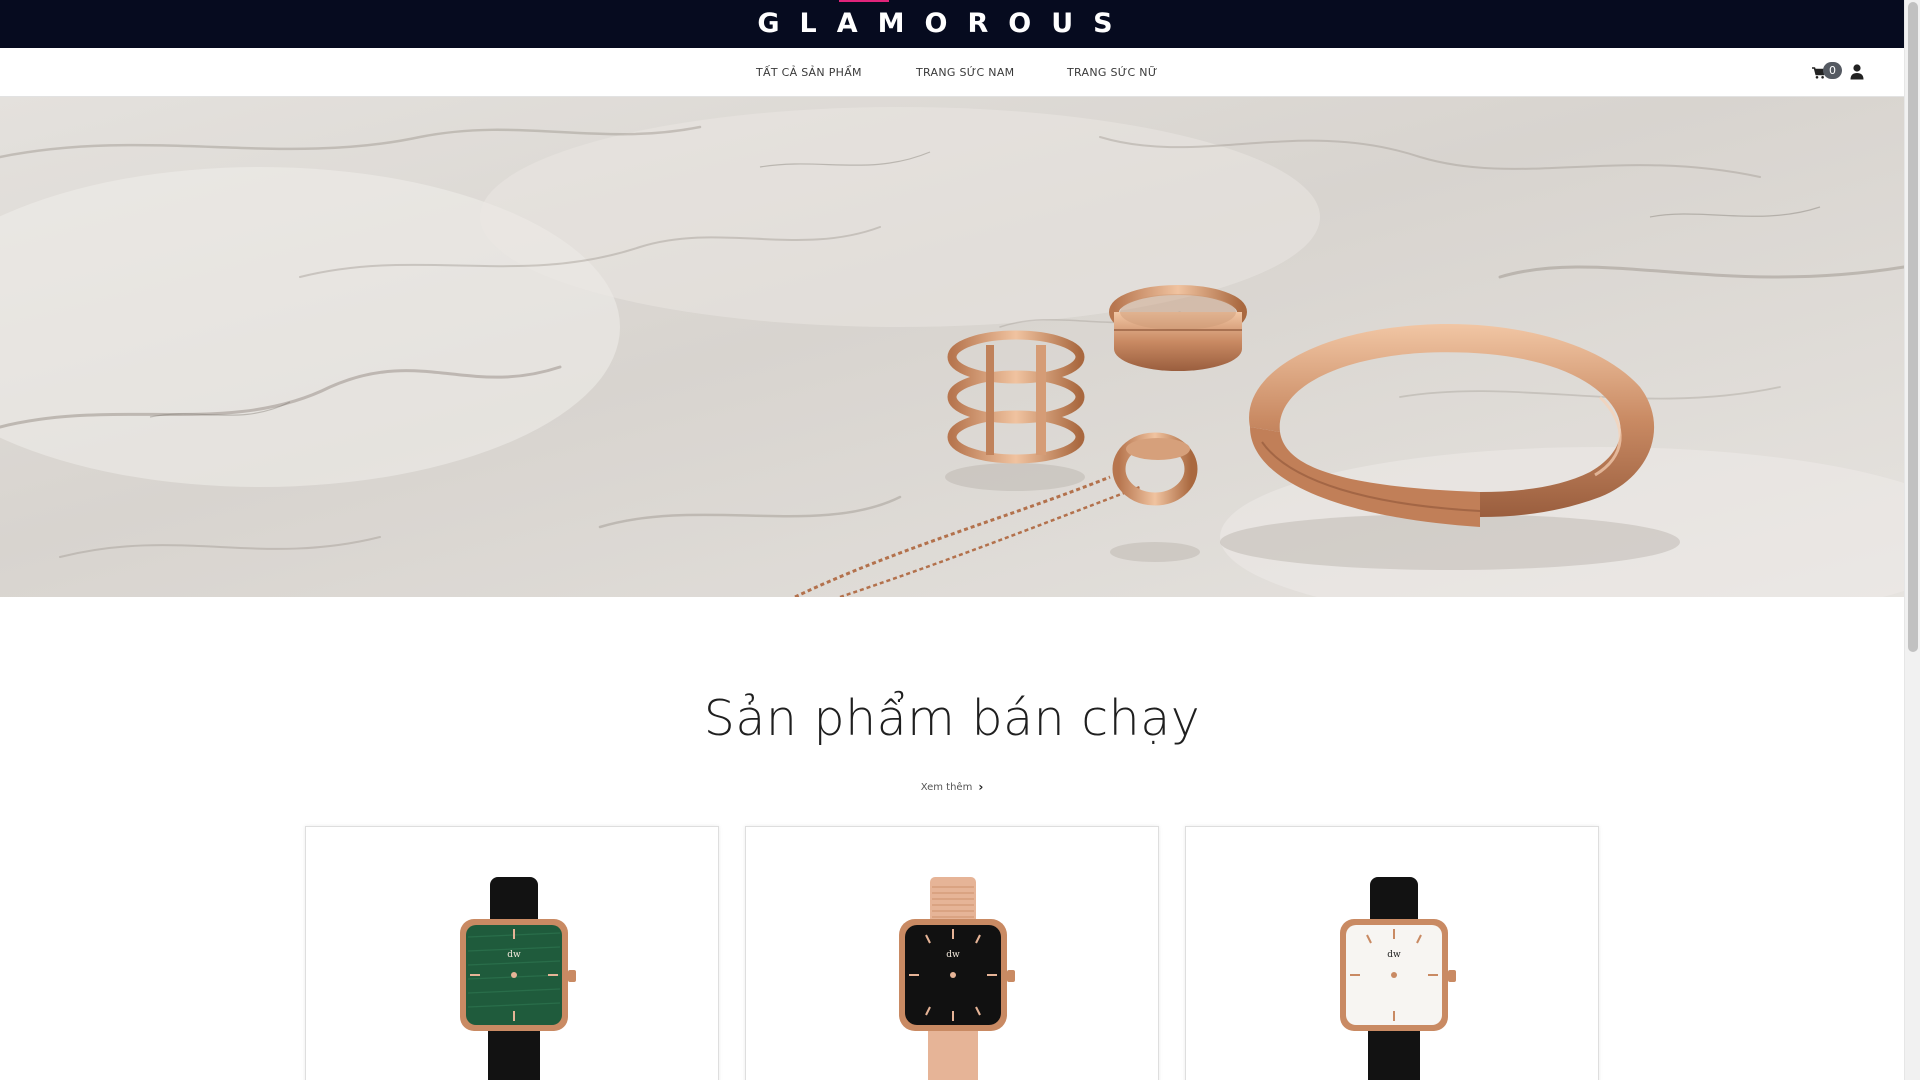  Describe the element at coordinates (1112, 72) in the screenshot. I see `nav-item-womens-jewelry: TRANG SỨC NỮ` at that location.